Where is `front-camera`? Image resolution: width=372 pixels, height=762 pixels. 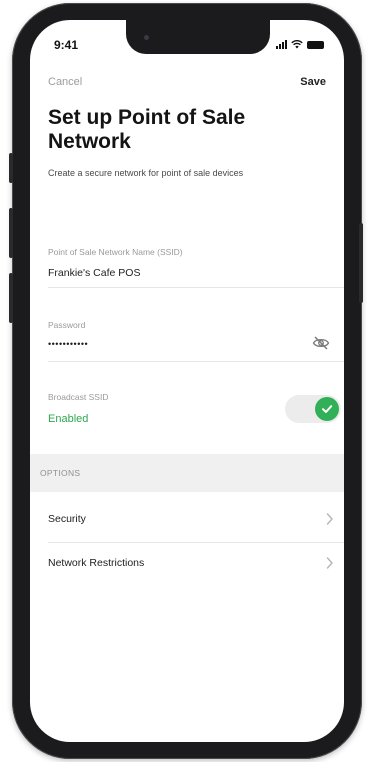
front-camera is located at coordinates (146, 37).